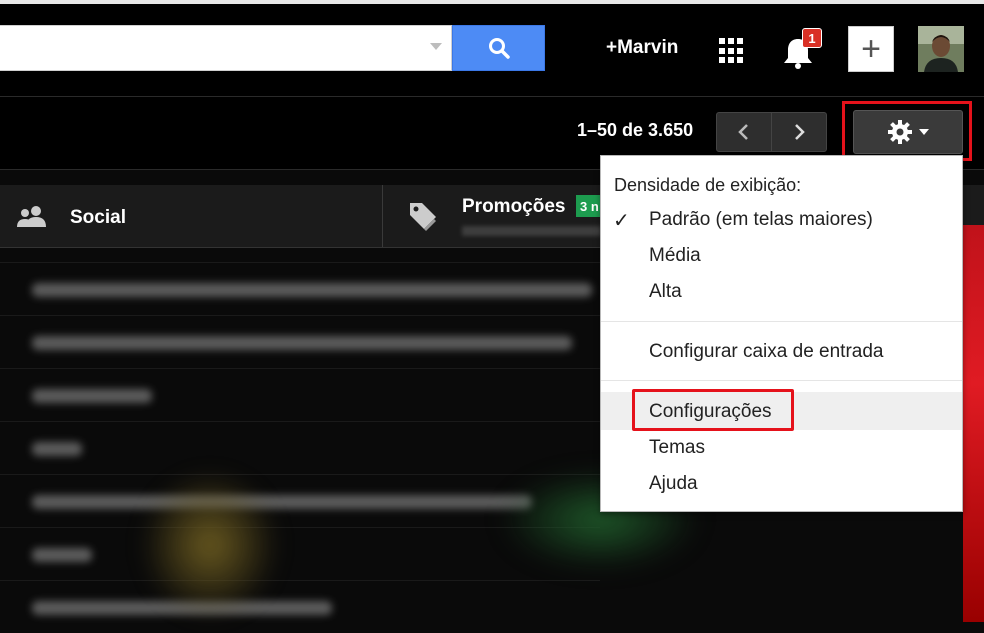 This screenshot has height=633, width=984. Describe the element at coordinates (941, 49) in the screenshot. I see `avatar` at that location.